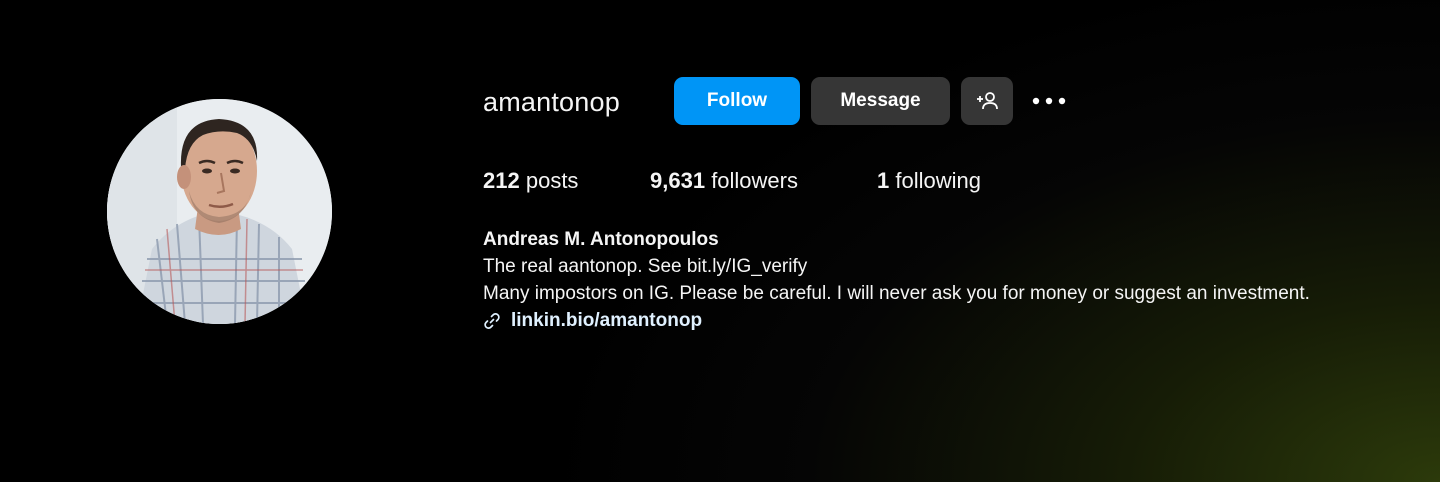 The height and width of the screenshot is (482, 1440). I want to click on profile-photo, so click(219, 211).